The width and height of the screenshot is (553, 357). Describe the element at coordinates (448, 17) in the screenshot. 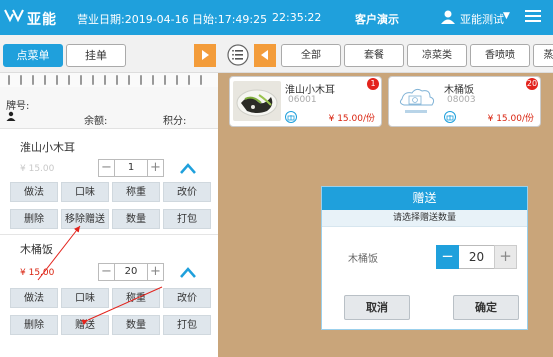

I see `user-icon` at that location.